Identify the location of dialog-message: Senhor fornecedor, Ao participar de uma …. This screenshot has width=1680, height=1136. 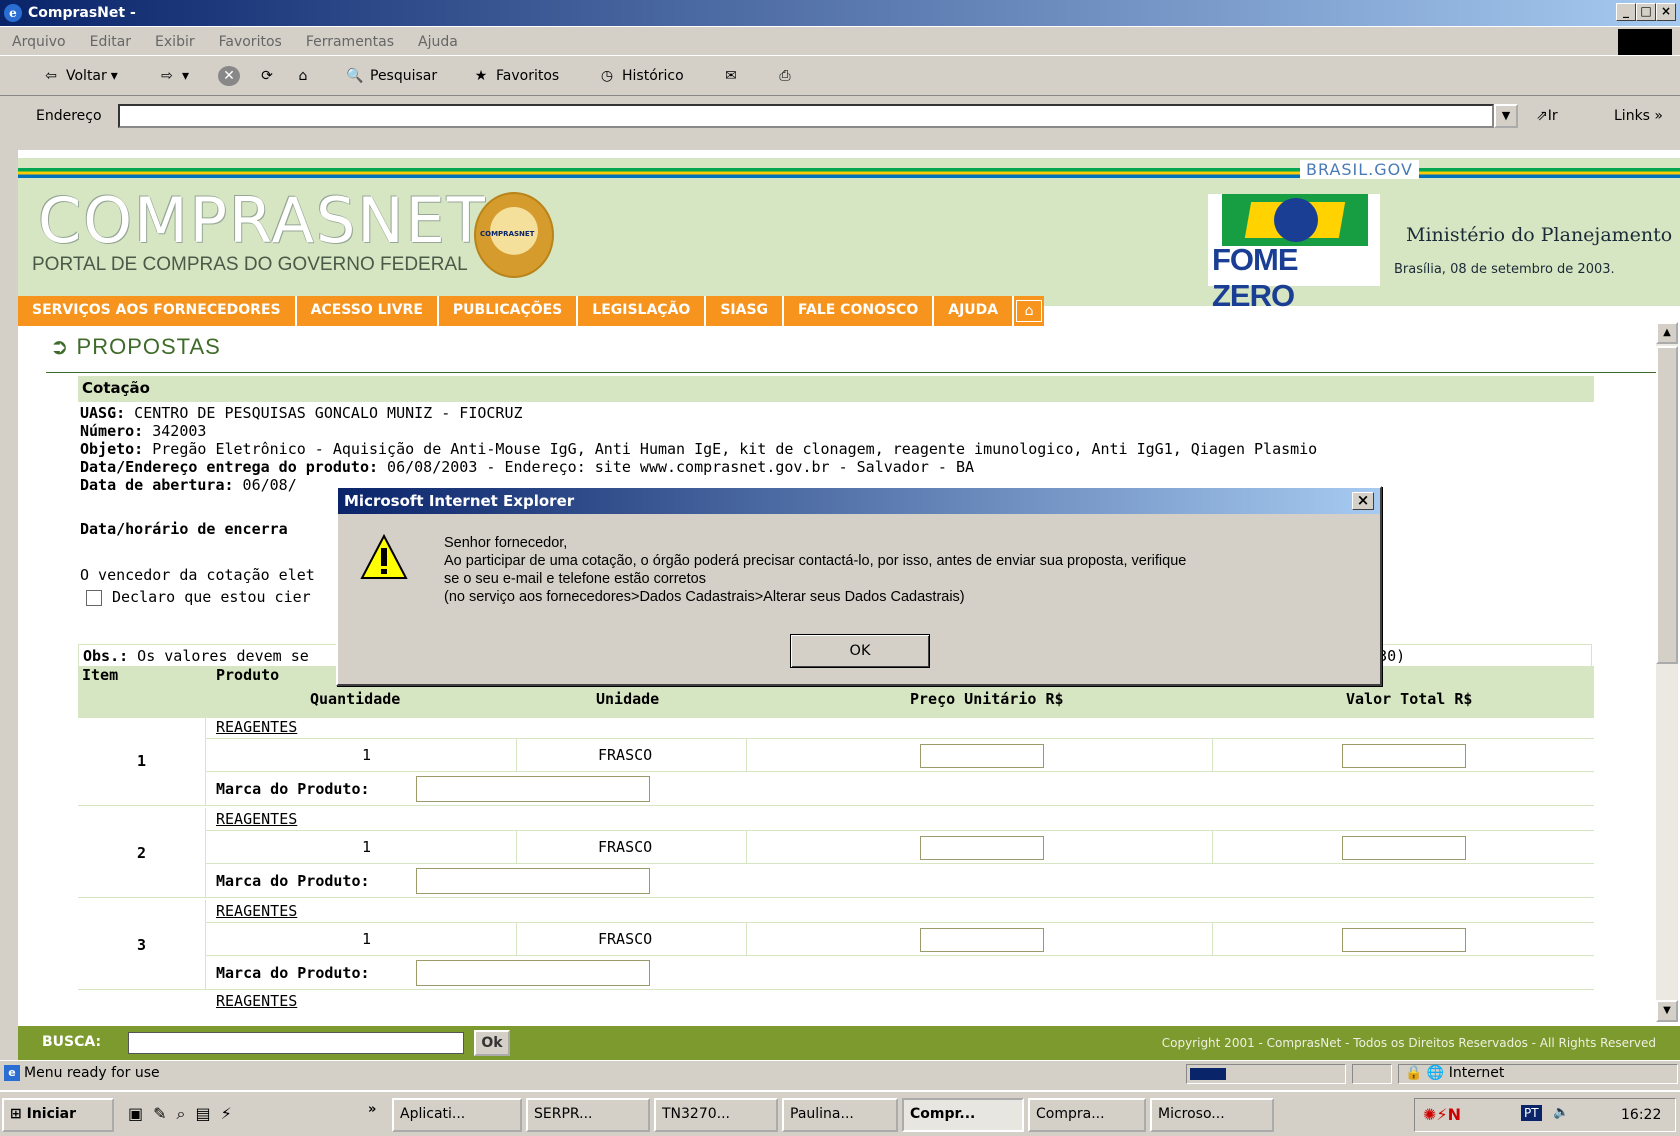
(815, 570).